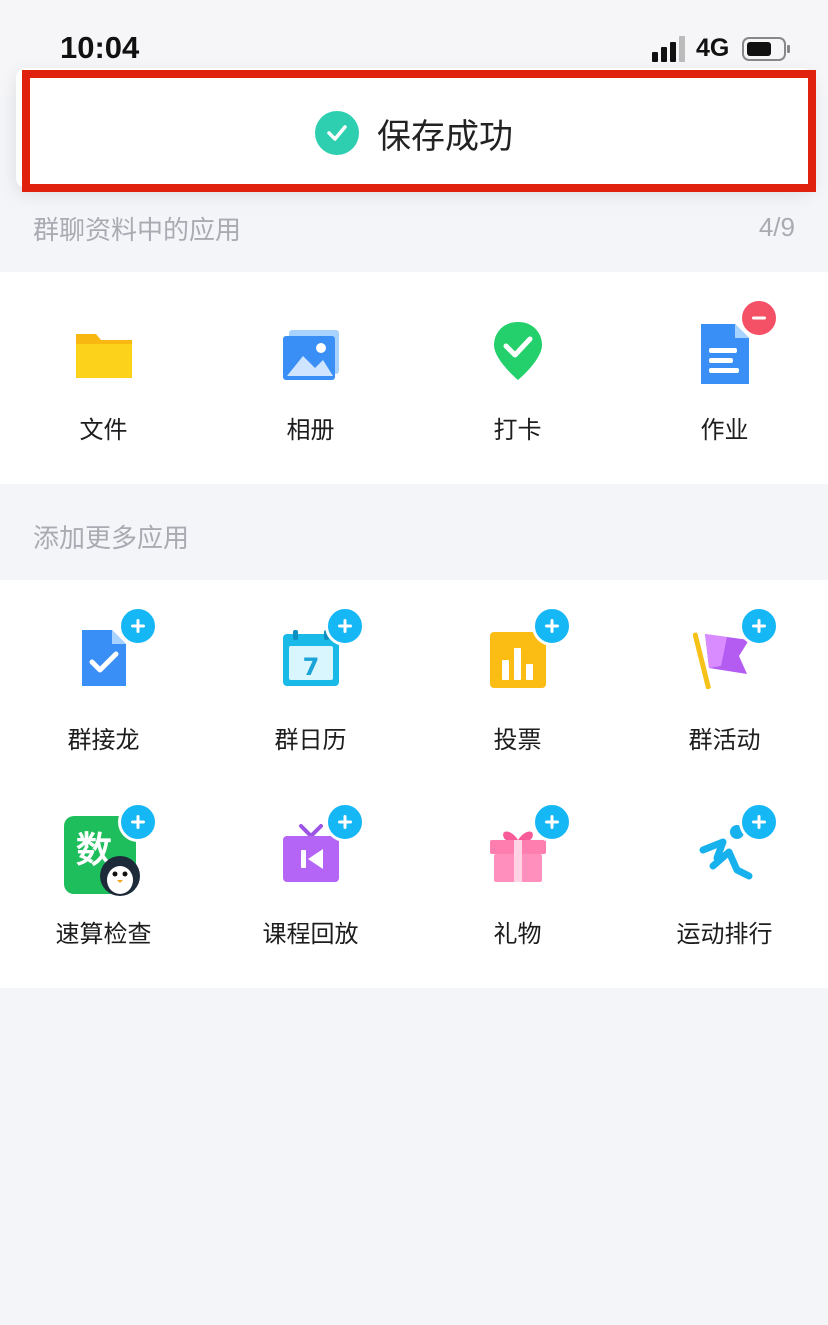 Image resolution: width=828 pixels, height=1325 pixels. What do you see at coordinates (104, 356) in the screenshot?
I see `folder-icon` at bounding box center [104, 356].